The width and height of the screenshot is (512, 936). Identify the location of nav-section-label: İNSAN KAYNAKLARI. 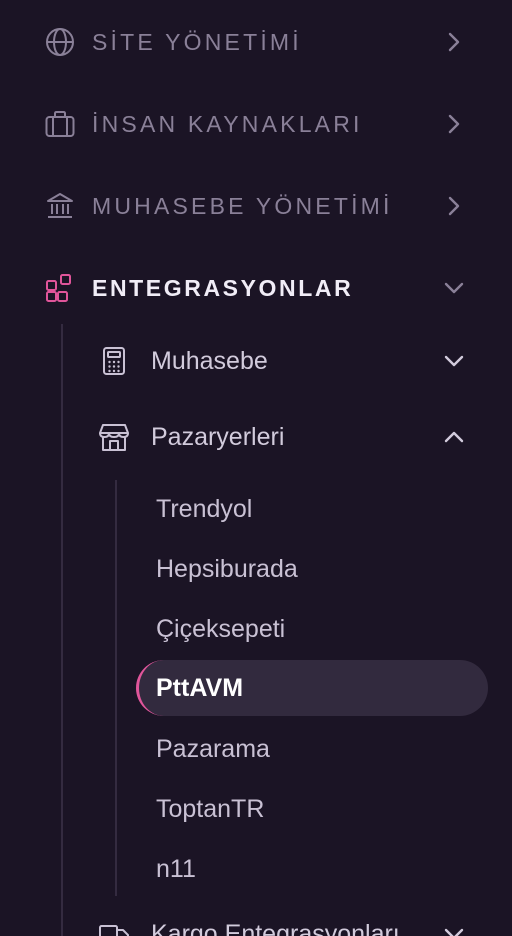
(227, 124).